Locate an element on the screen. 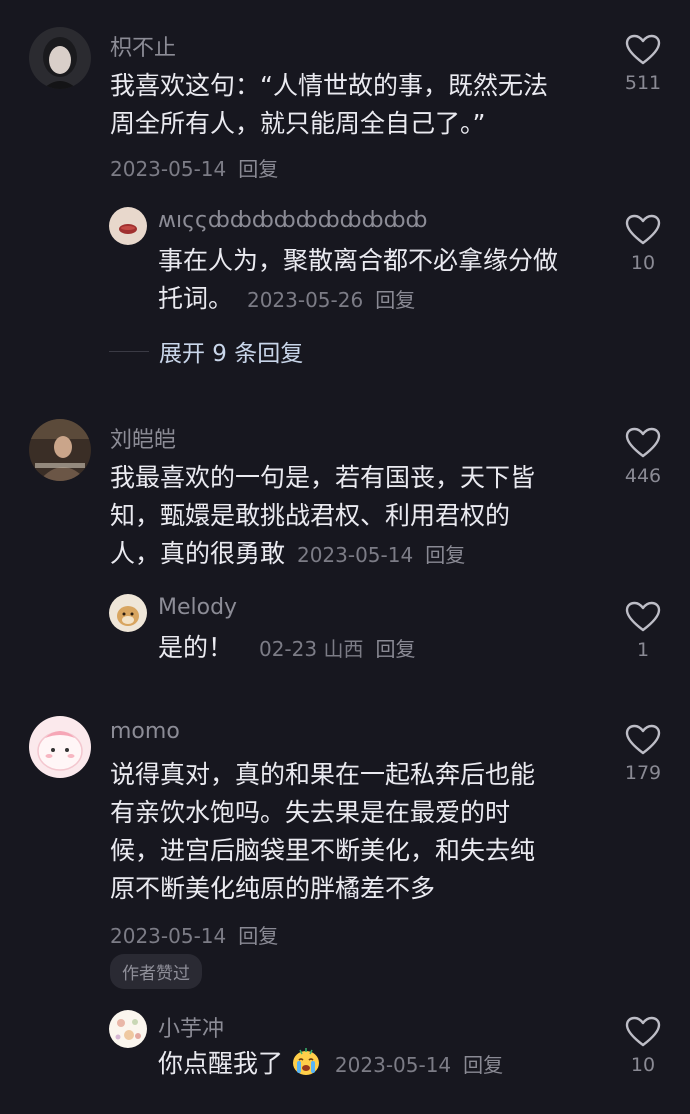  username: Melody is located at coordinates (197, 607).